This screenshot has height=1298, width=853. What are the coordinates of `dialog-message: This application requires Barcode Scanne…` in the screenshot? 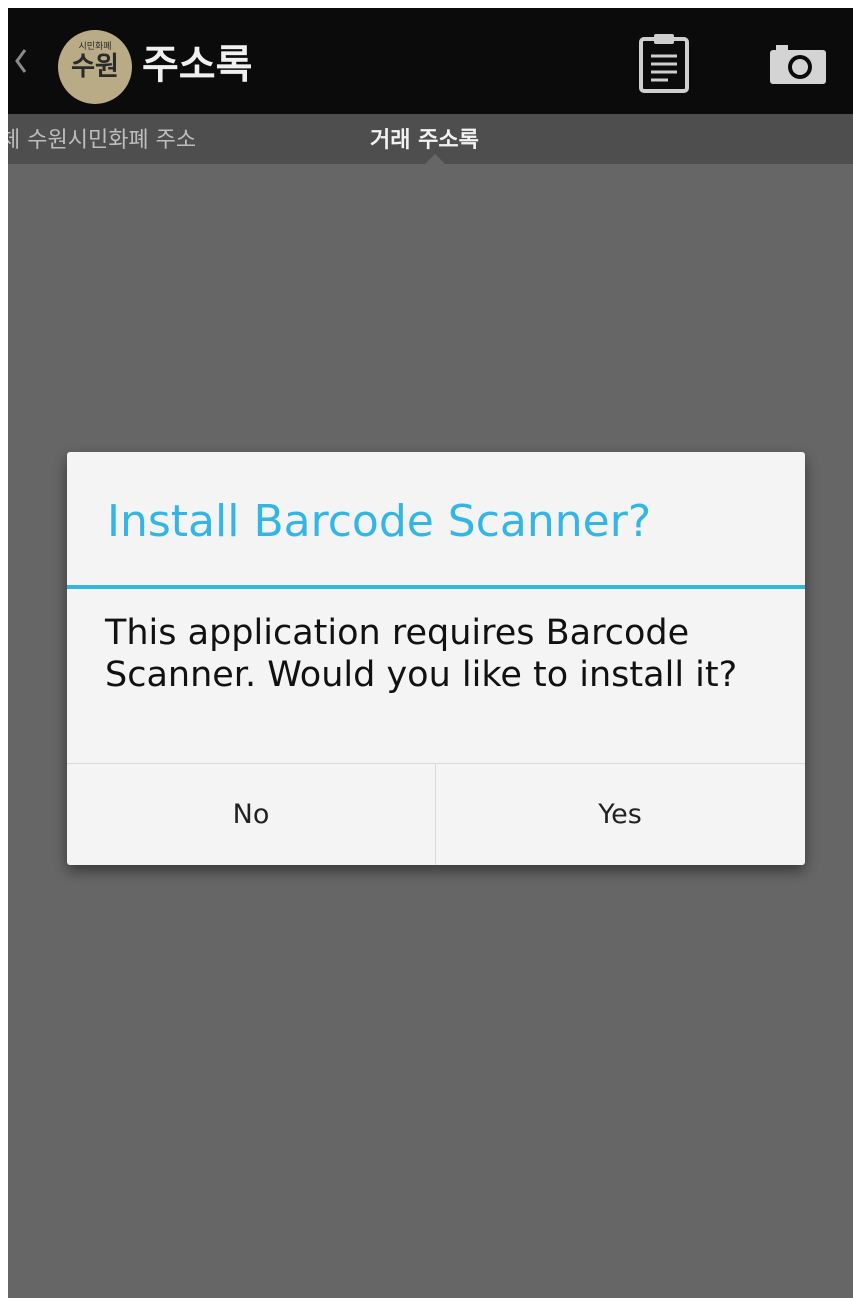 It's located at (421, 654).